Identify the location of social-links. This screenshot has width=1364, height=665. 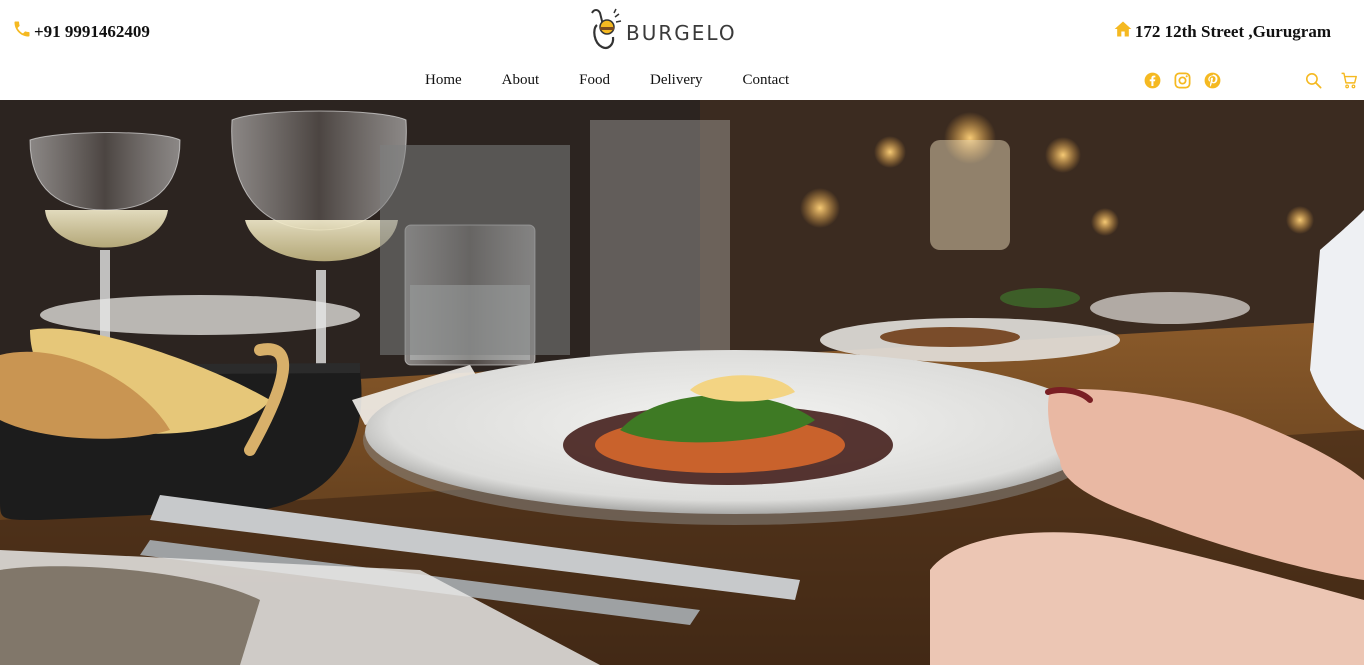
(1188, 80).